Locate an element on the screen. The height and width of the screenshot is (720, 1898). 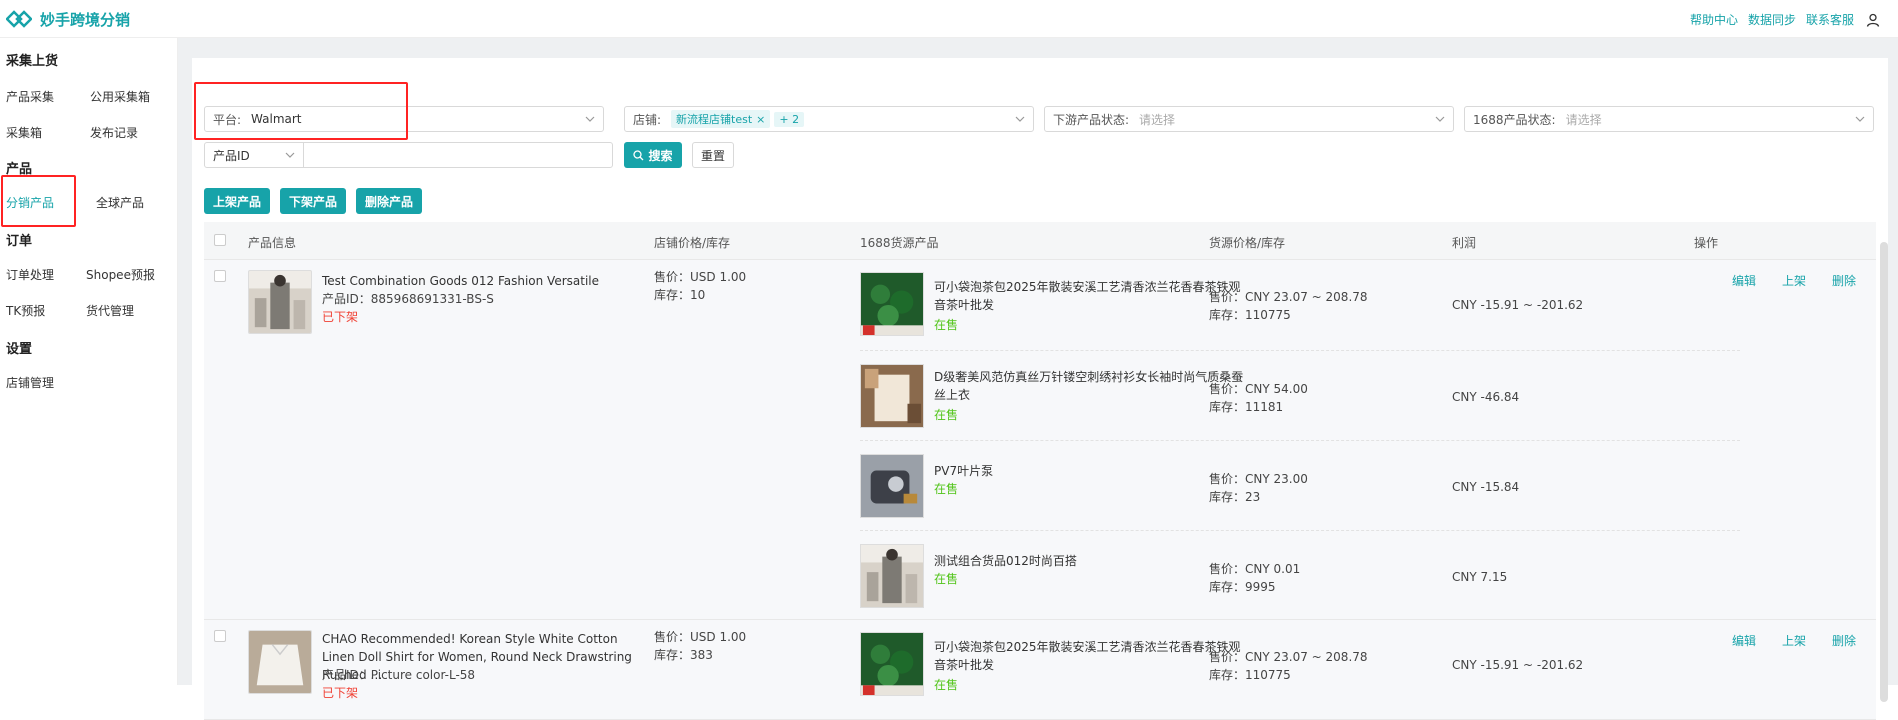
sidebar-item-public-collect-box: 公用采集箱 is located at coordinates (120, 96).